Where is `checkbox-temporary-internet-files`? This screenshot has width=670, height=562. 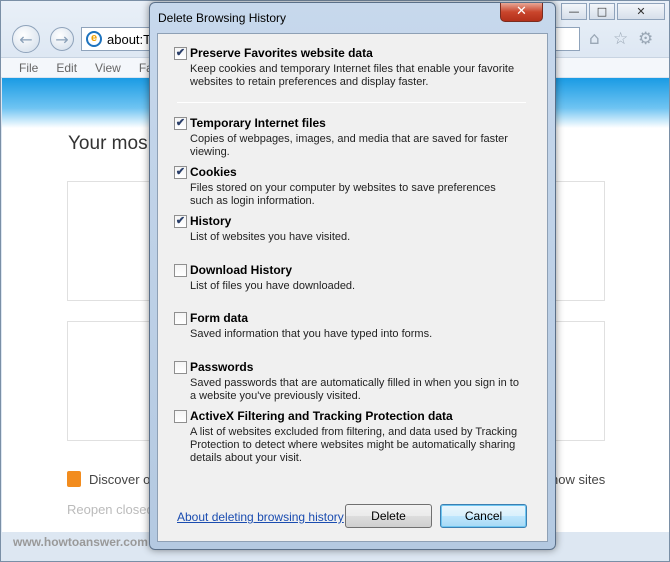 checkbox-temporary-internet-files is located at coordinates (180, 123).